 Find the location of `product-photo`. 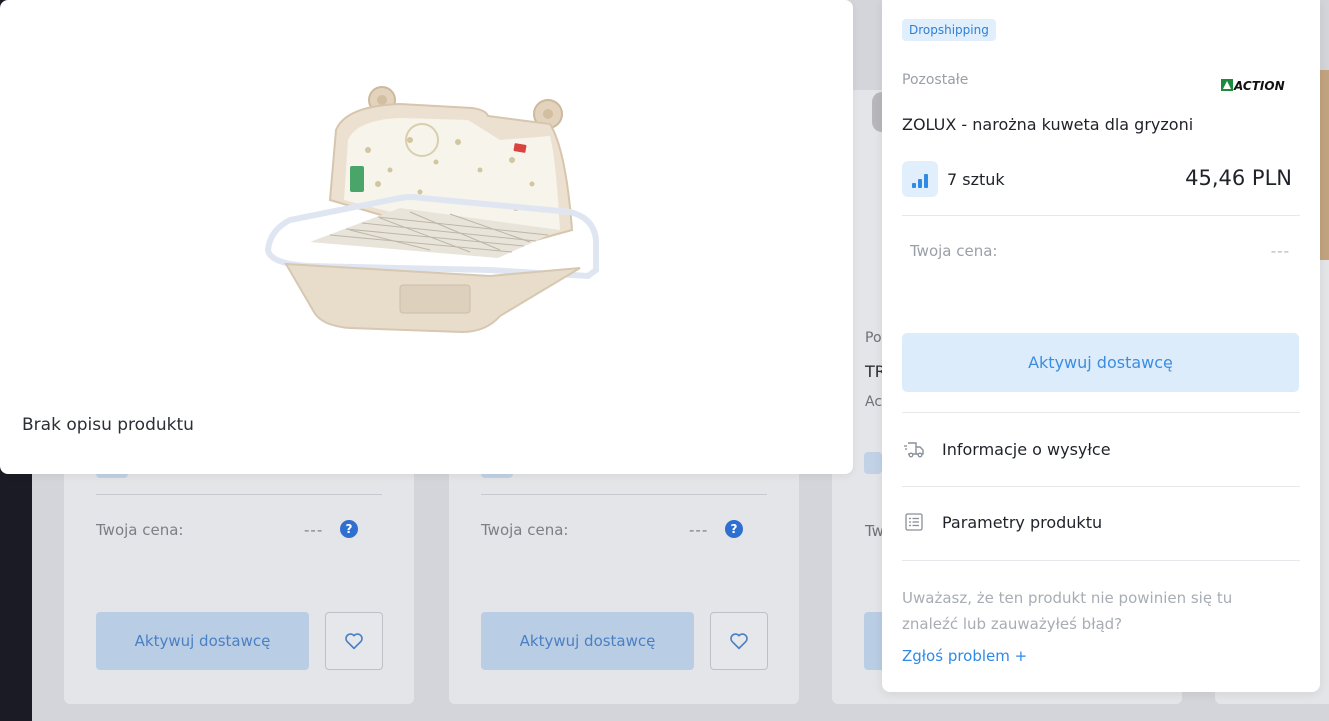

product-photo is located at coordinates (431, 210).